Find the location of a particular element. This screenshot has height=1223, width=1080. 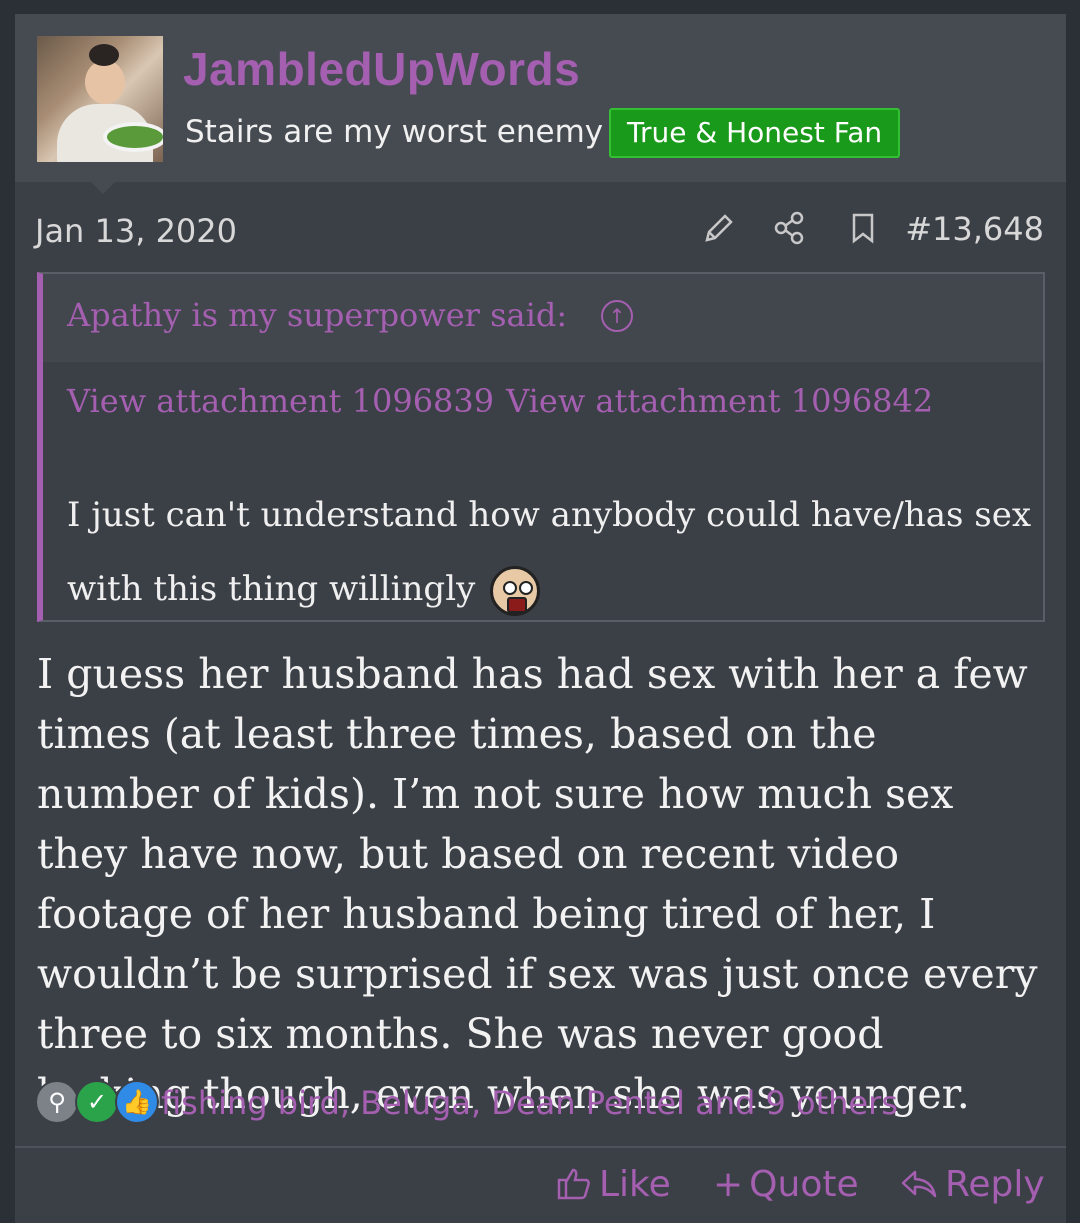

like-button: Like is located at coordinates (613, 1184).